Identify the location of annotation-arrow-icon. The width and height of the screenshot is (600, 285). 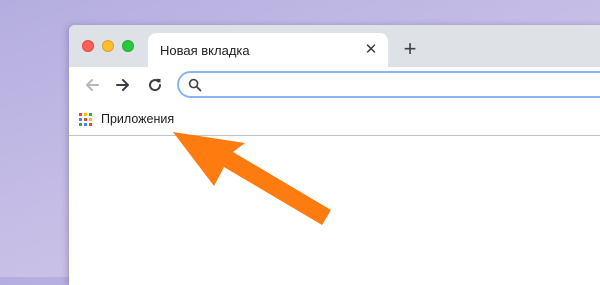
(252, 178).